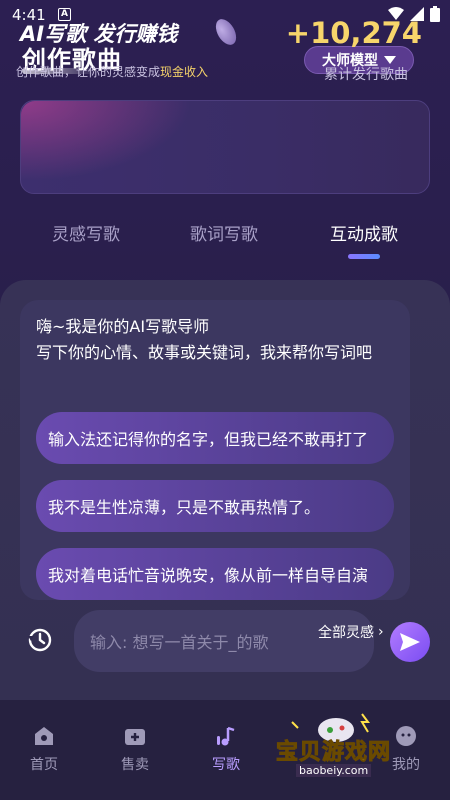 The height and width of the screenshot is (800, 450). What do you see at coordinates (435, 14) in the screenshot?
I see `battery-icon` at bounding box center [435, 14].